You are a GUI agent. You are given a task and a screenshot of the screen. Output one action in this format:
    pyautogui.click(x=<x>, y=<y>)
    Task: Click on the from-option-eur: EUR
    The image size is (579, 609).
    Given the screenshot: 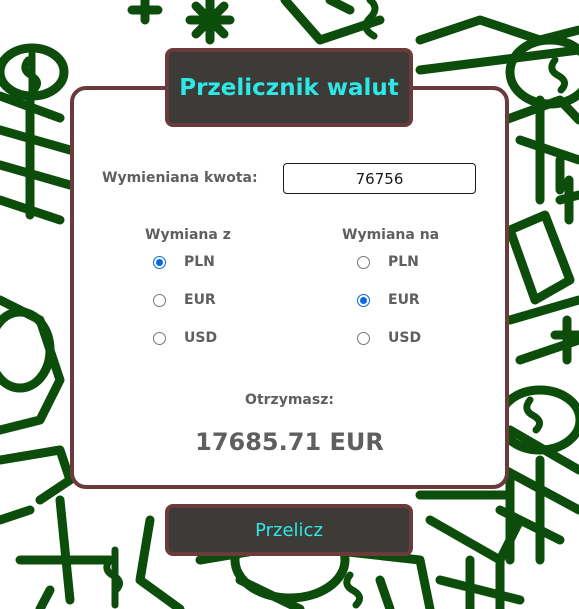 What is the action you would take?
    pyautogui.click(x=184, y=300)
    